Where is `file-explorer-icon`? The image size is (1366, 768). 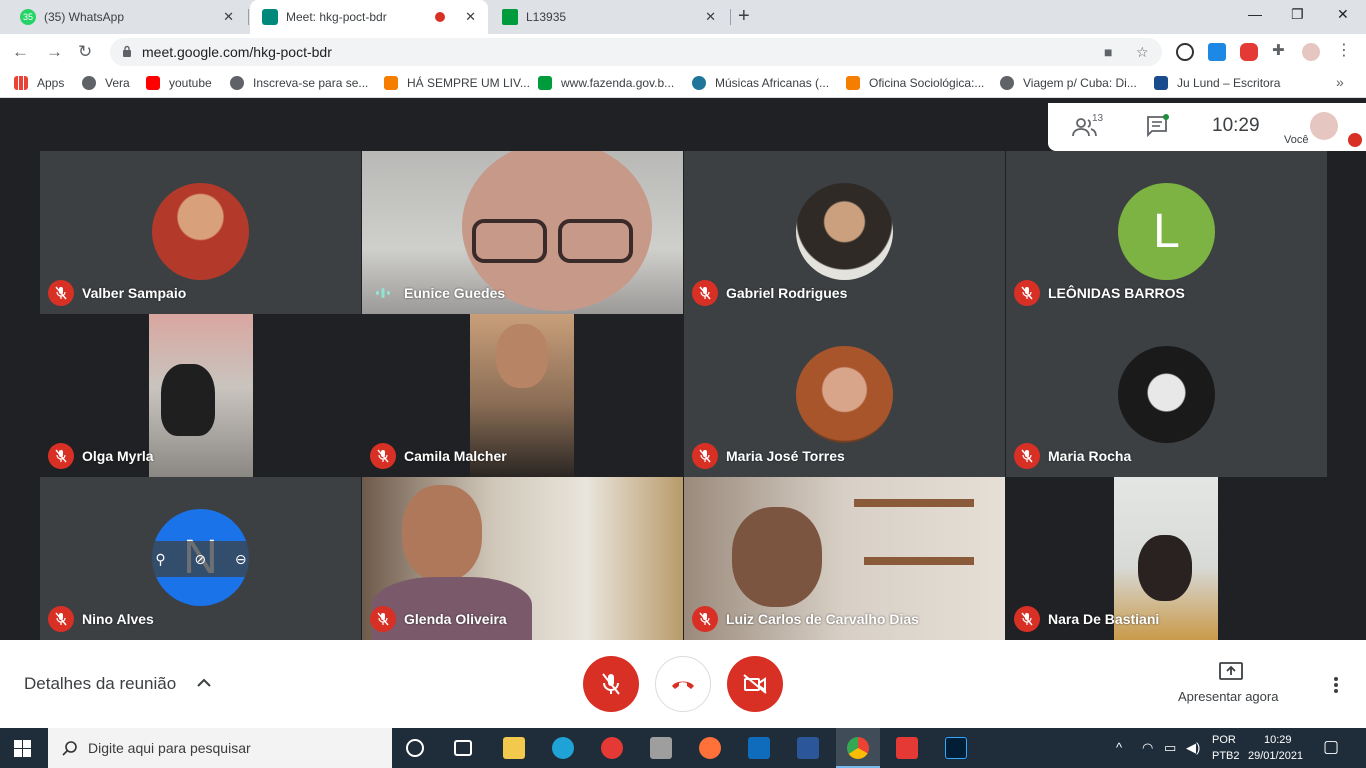 file-explorer-icon is located at coordinates (514, 748).